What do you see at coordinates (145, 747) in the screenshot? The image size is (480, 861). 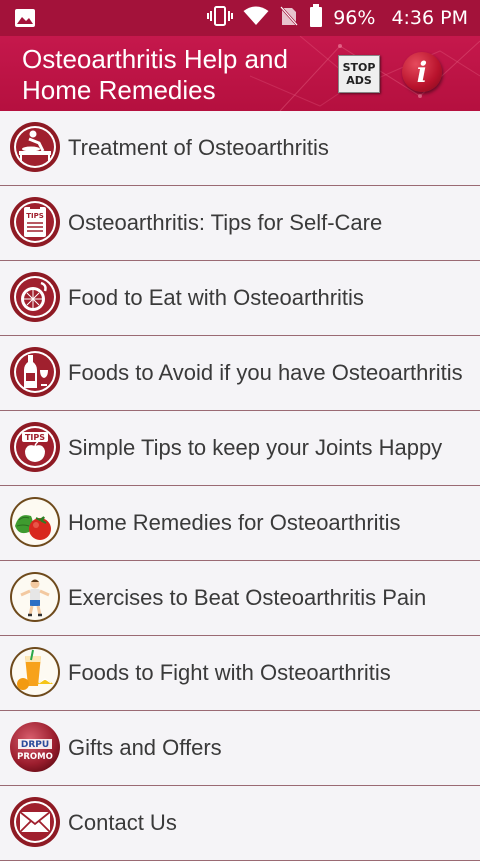 I see `menu-item-label: Gifts and Offers` at bounding box center [145, 747].